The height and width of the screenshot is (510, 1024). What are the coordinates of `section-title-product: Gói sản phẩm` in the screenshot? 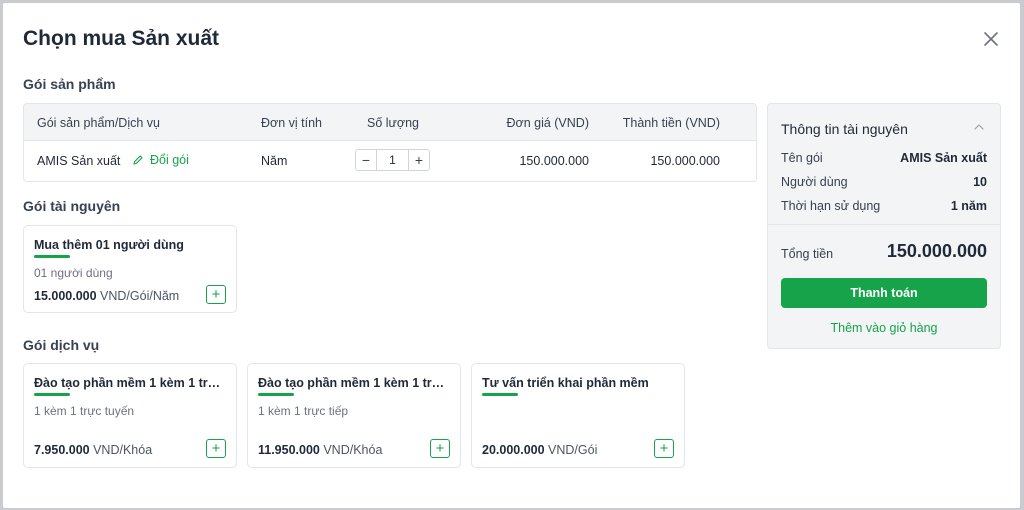 It's located at (69, 84).